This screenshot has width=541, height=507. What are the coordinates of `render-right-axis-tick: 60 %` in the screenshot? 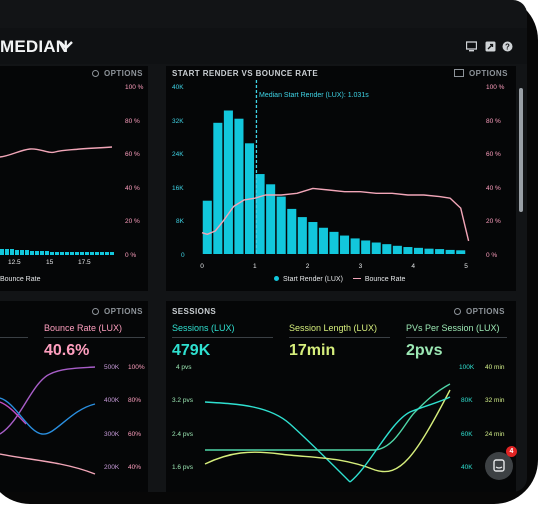 It's located at (493, 154).